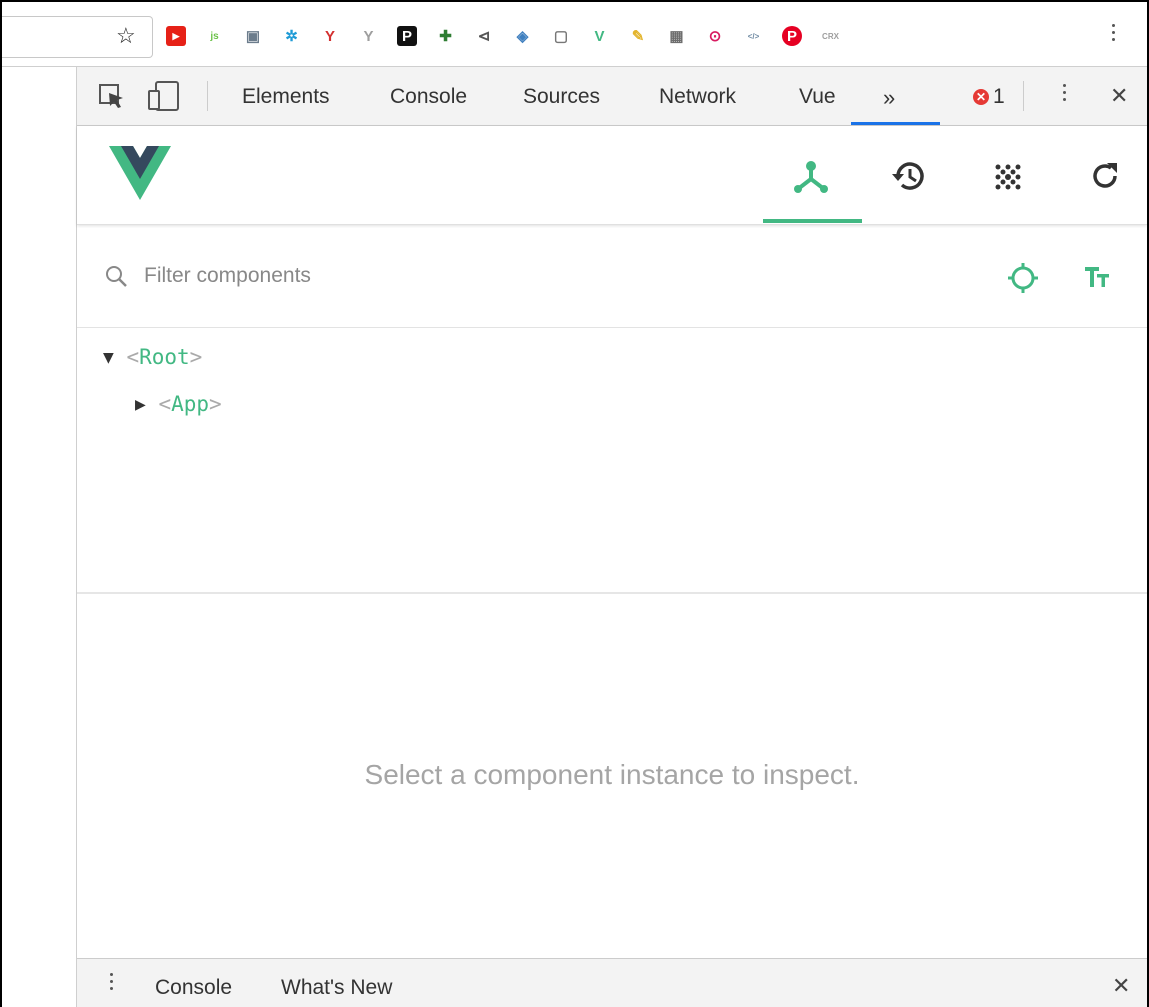 This screenshot has width=1149, height=1007. Describe the element at coordinates (446, 36) in the screenshot. I see `extension-8-icon: ✚` at that location.